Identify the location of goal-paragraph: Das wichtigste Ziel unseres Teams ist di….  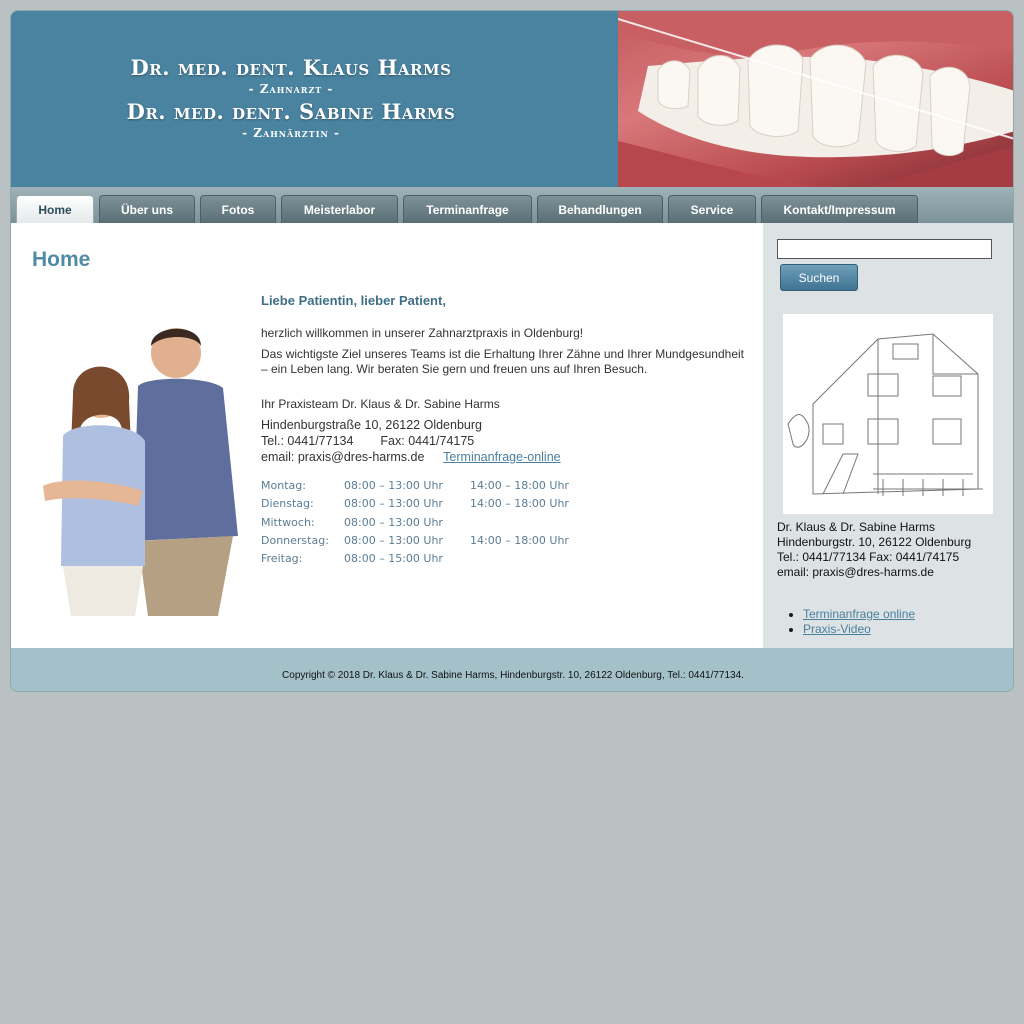
(502, 361).